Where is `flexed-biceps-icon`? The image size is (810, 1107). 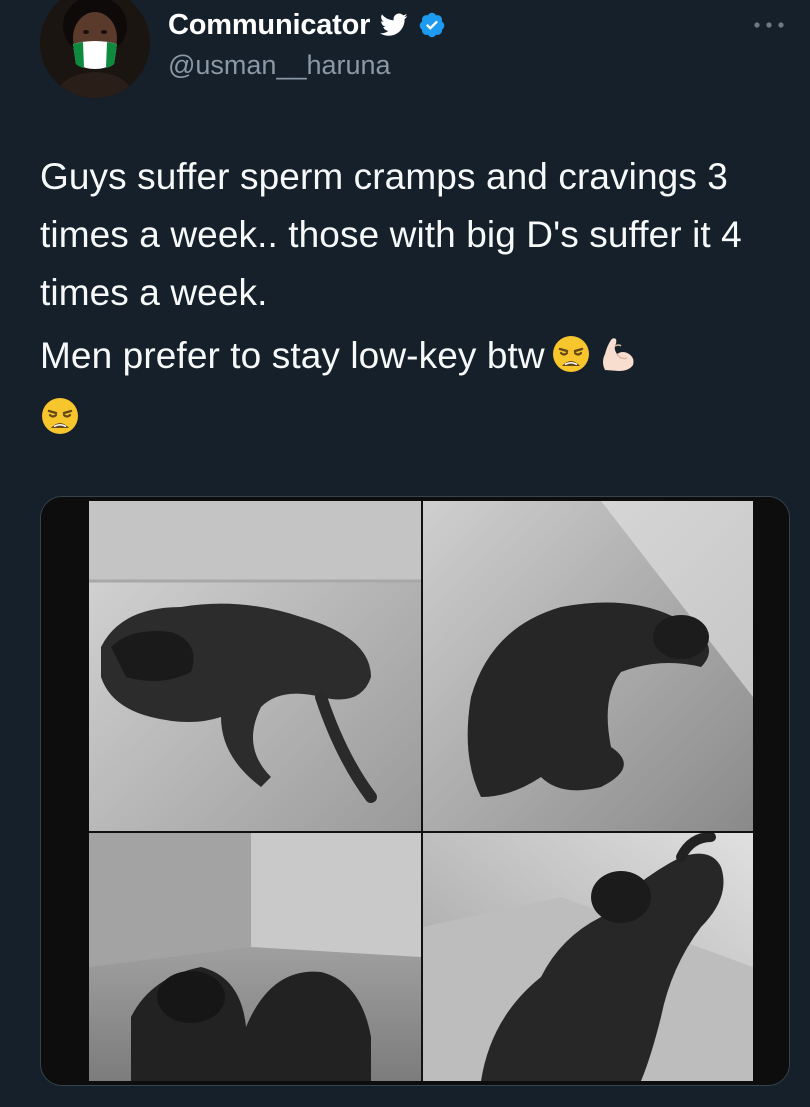
flexed-biceps-icon is located at coordinates (618, 362).